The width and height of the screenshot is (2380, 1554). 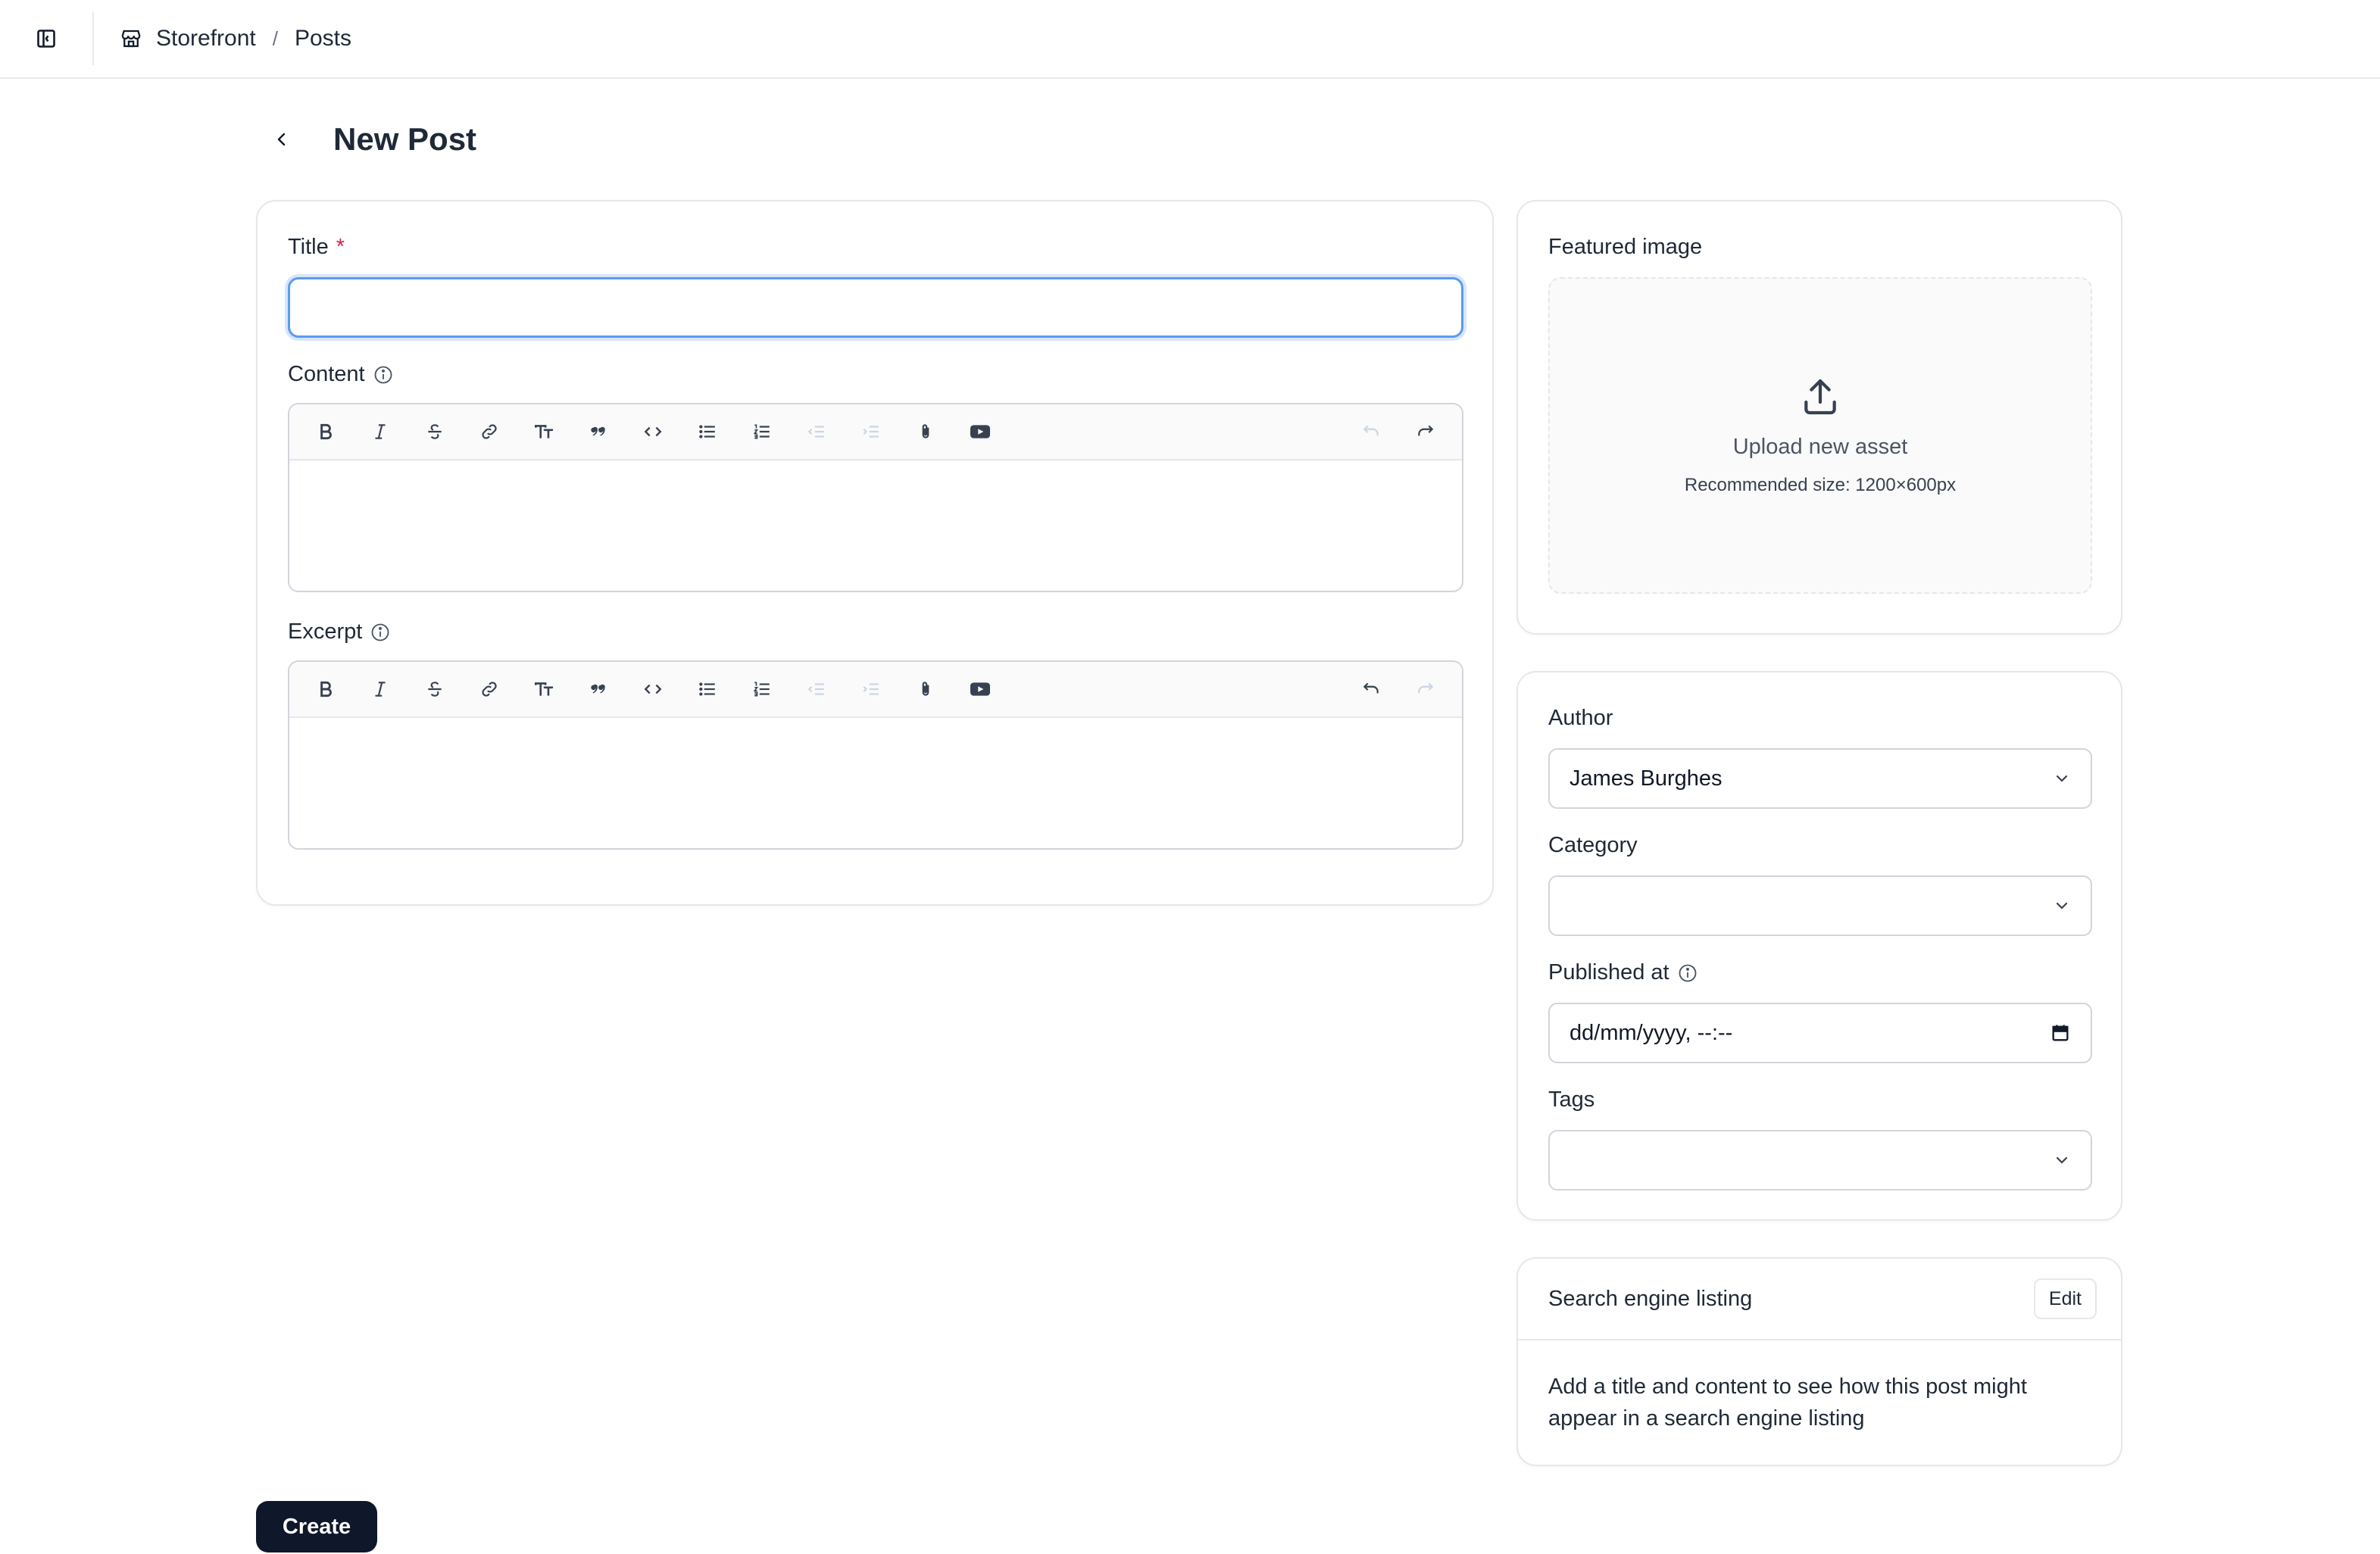 What do you see at coordinates (405, 139) in the screenshot?
I see `page-title: New Post` at bounding box center [405, 139].